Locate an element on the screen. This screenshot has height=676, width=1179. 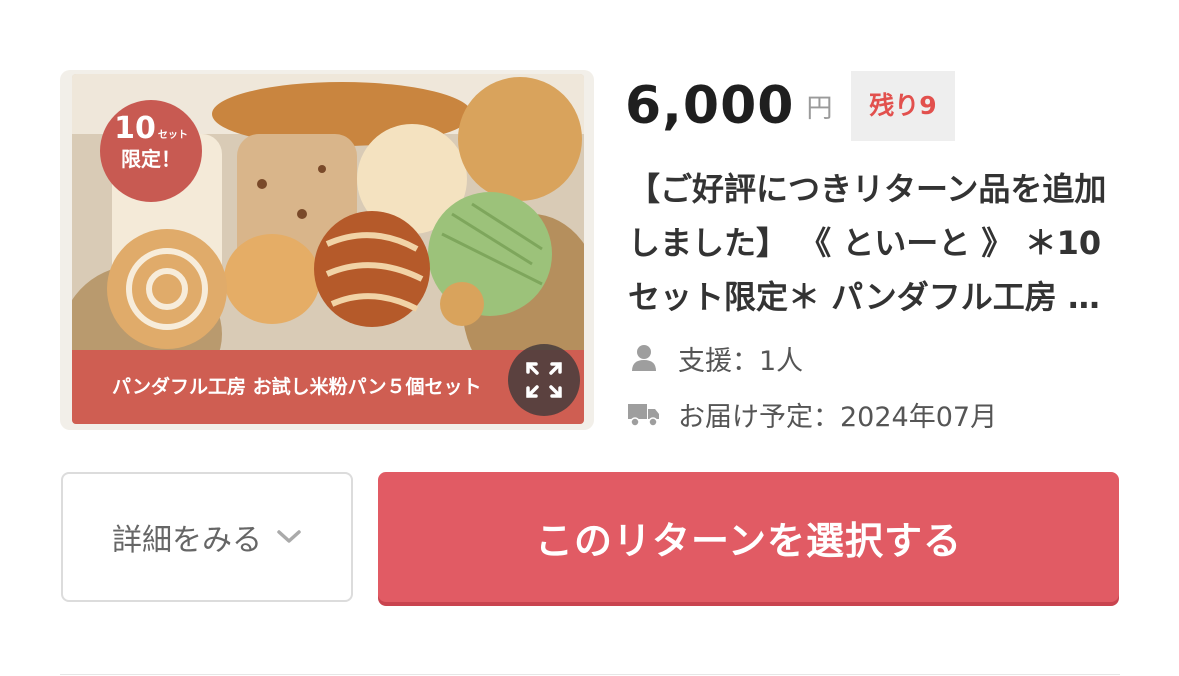
person-icon is located at coordinates (644, 358).